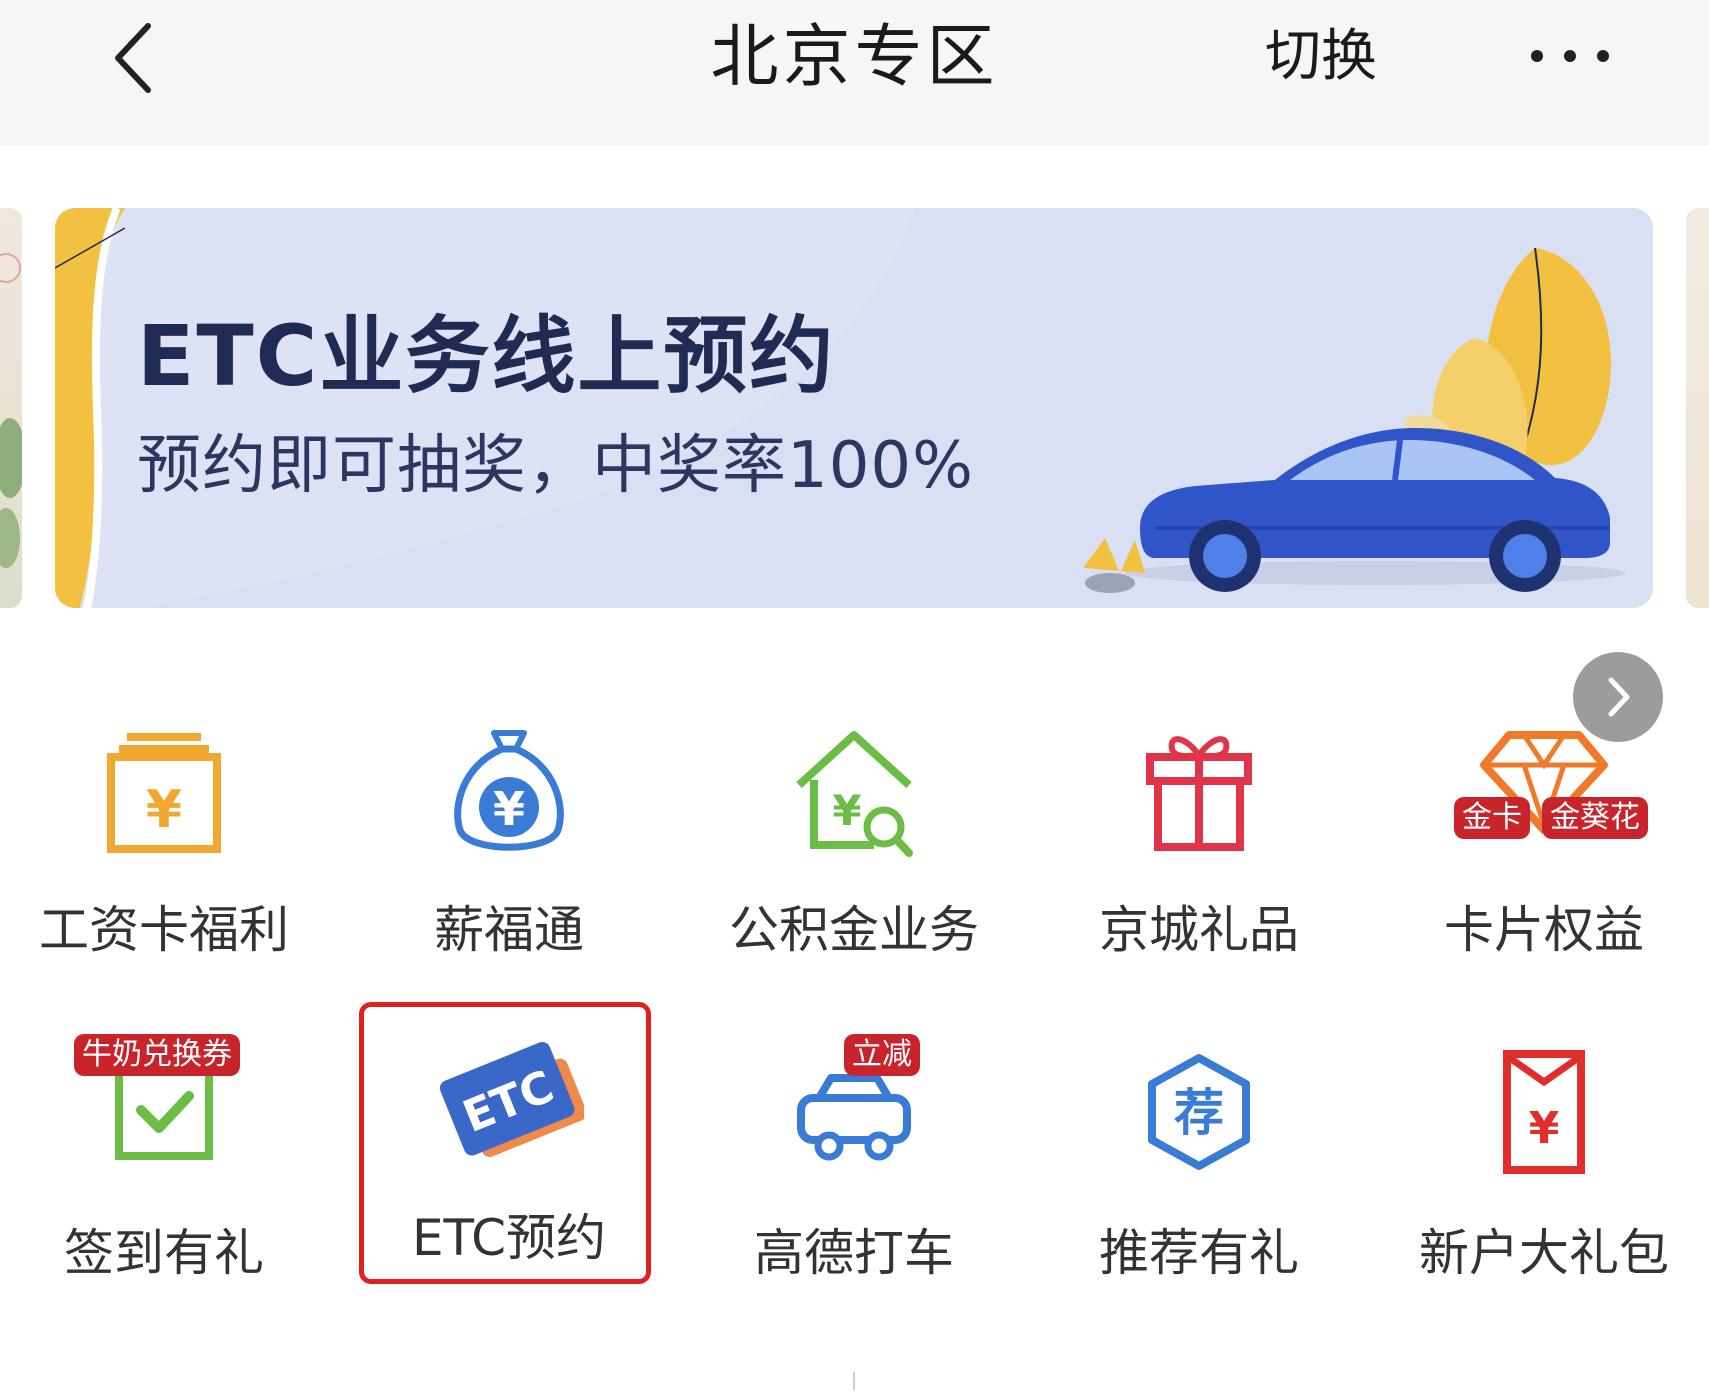 This screenshot has height=1393, width=1709. Describe the element at coordinates (509, 865) in the screenshot. I see `tile-xinfutong: ¥ 薪福通` at that location.